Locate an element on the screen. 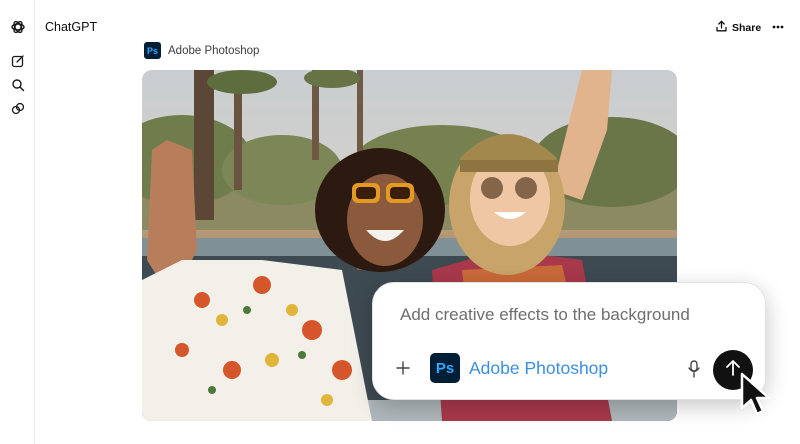 This screenshot has height=444, width=800. library-icon is located at coordinates (18, 109).